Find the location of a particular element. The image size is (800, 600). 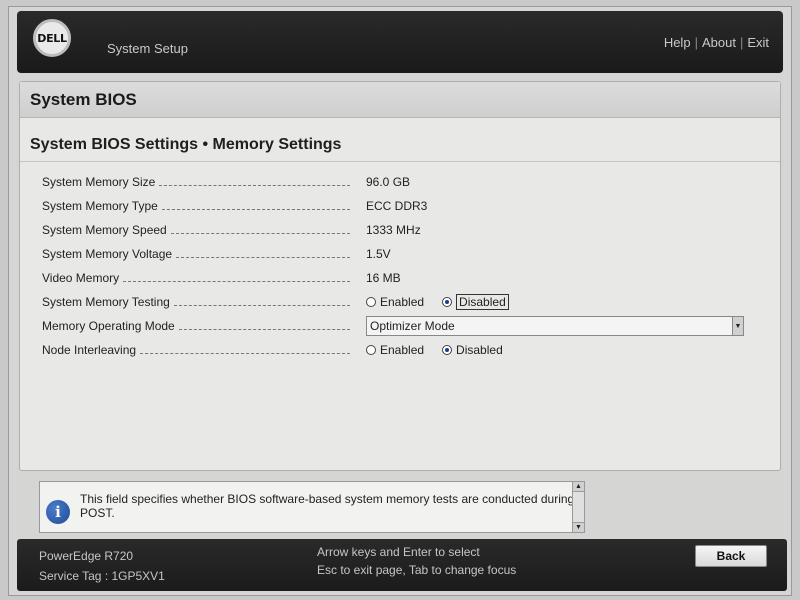

setting-label-wrap: System Memory Speed is located at coordinates (201, 230).